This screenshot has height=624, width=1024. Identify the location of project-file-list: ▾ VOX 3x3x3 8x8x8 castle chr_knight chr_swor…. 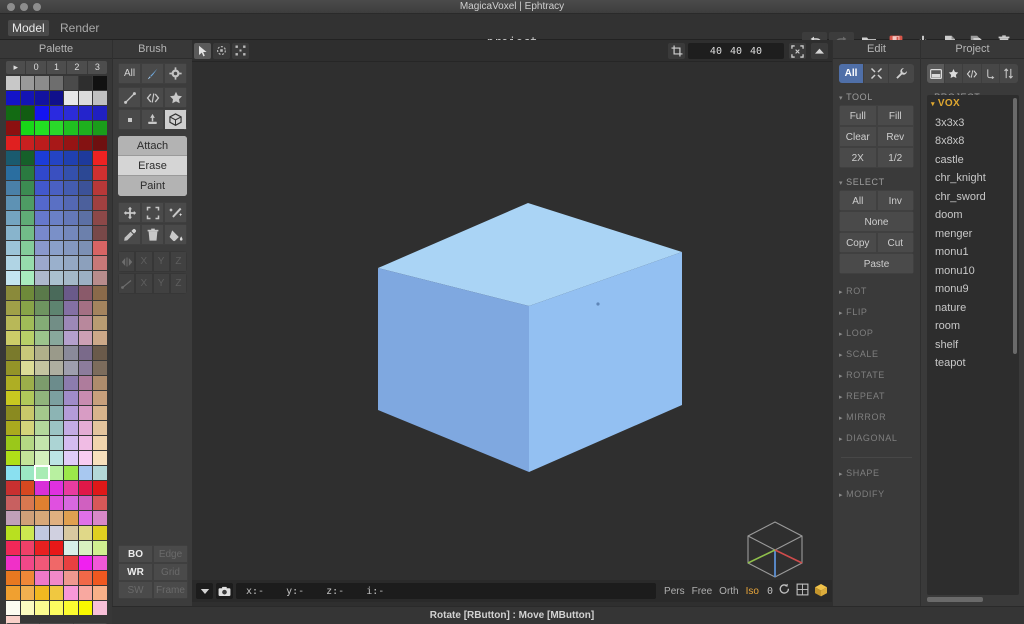
(973, 345).